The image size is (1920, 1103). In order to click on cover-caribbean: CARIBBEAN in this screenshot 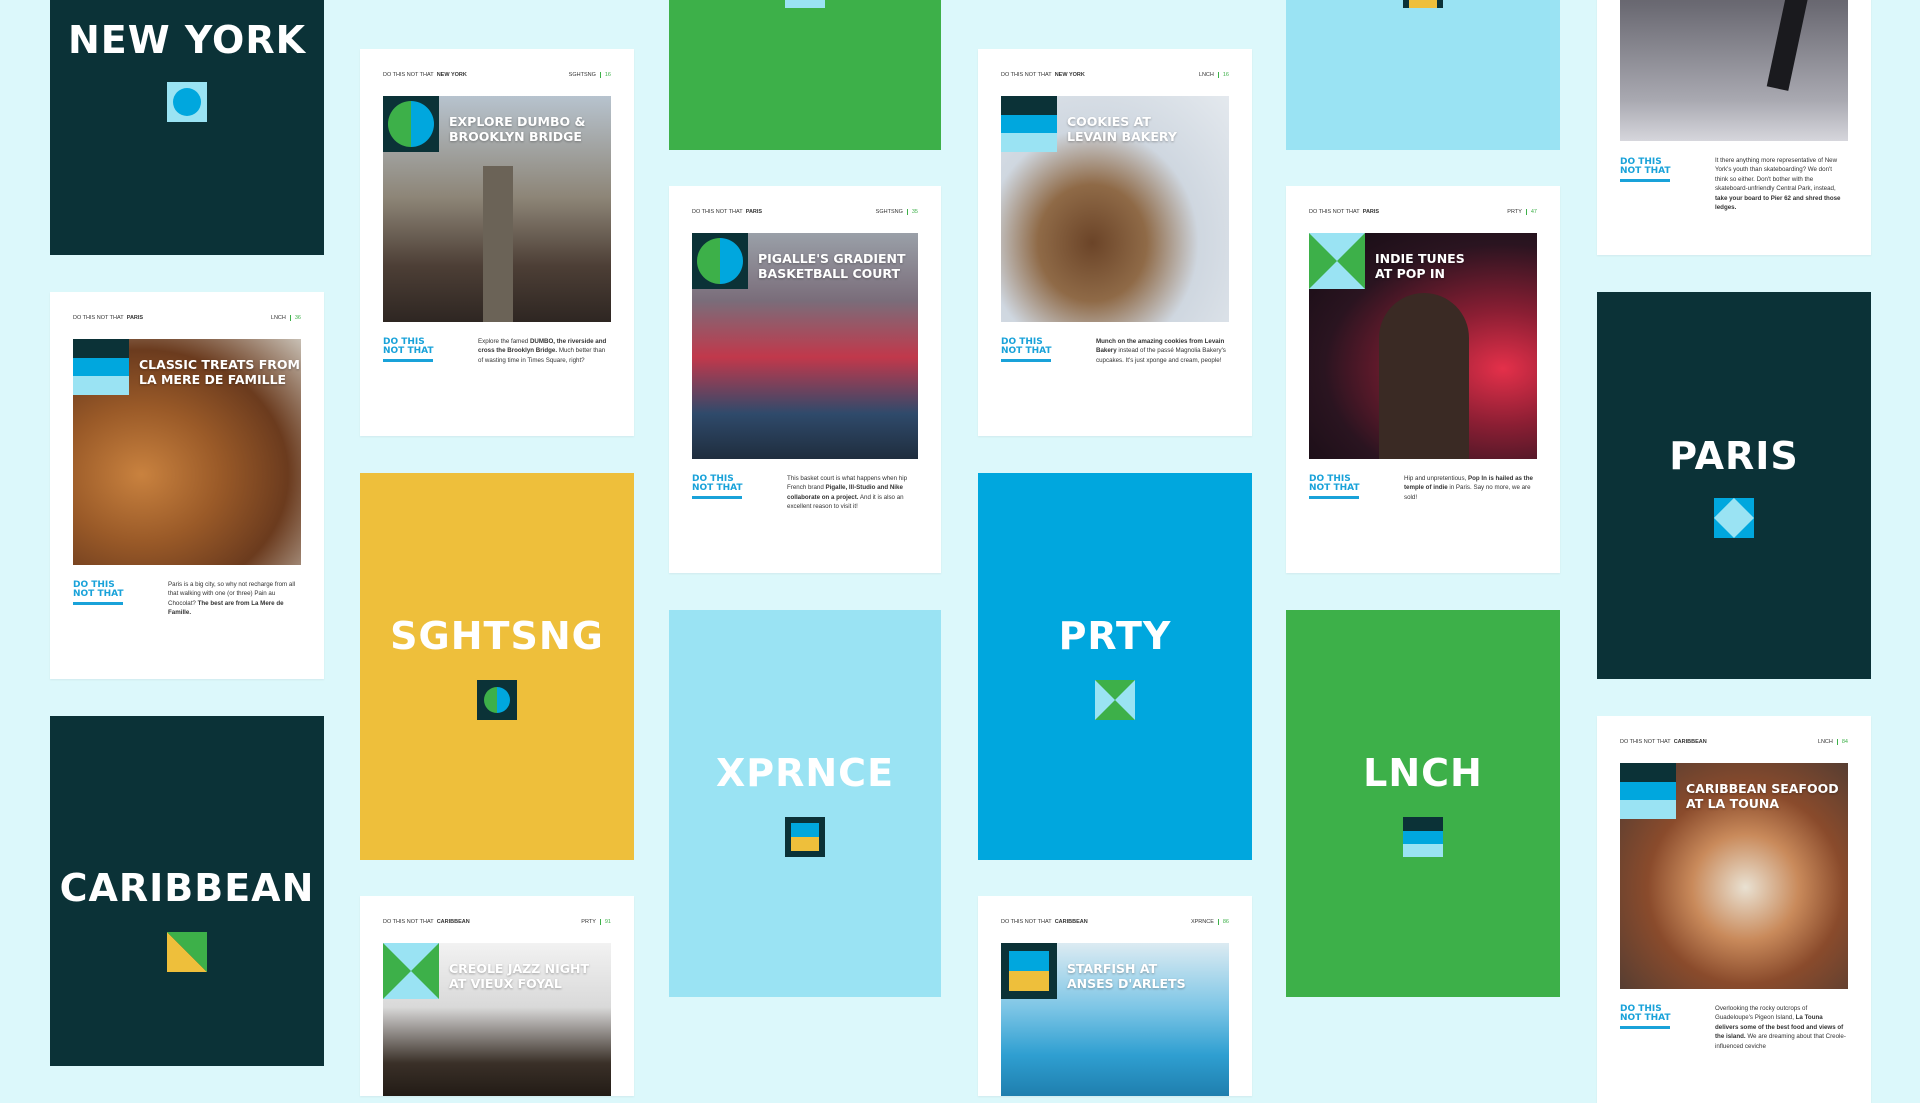, I will do `click(187, 891)`.